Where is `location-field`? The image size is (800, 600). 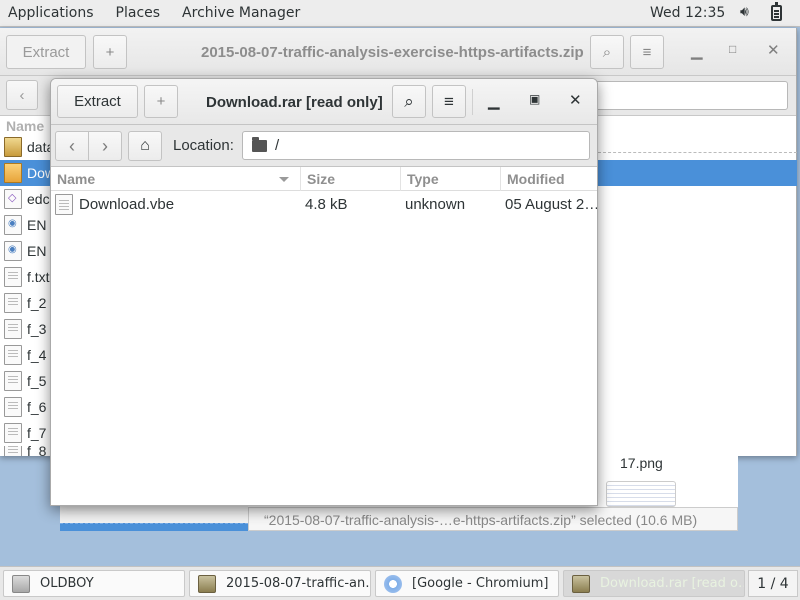
location-field is located at coordinates (684, 95).